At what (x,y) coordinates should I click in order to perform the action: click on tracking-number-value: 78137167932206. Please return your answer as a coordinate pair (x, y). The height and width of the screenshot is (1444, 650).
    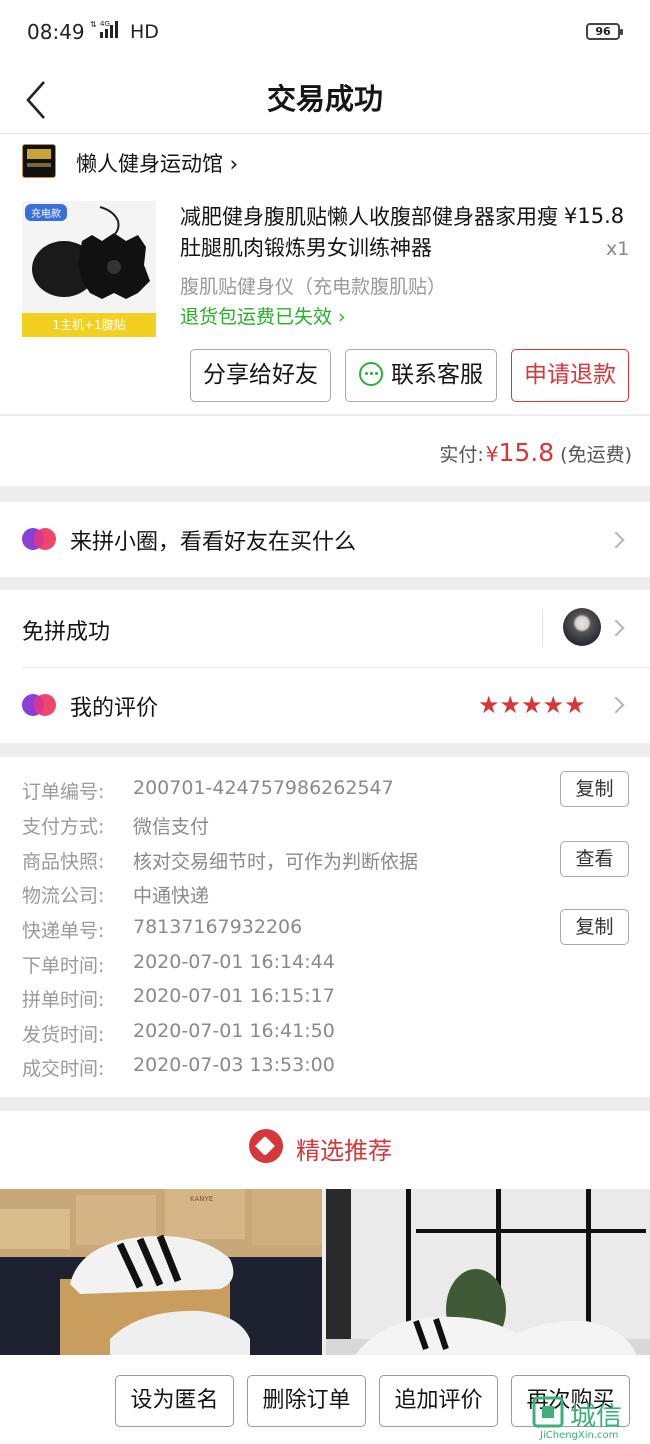
    Looking at the image, I should click on (218, 927).